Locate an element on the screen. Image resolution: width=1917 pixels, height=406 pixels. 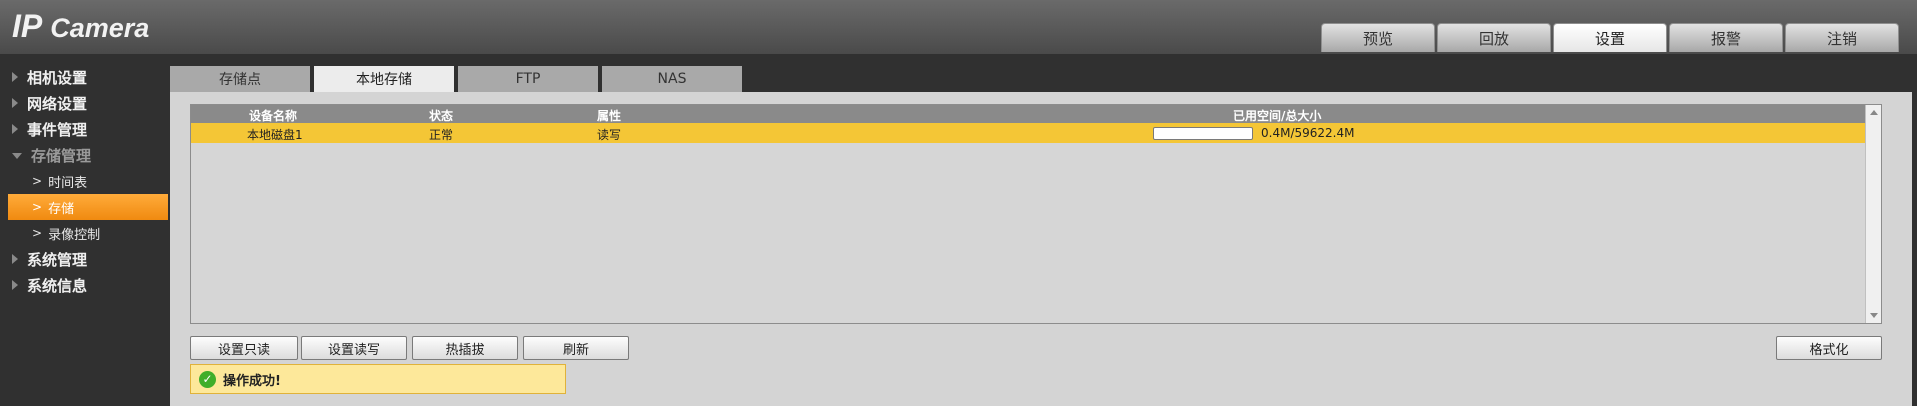
sidebar-item-network-settings: 网络设置 is located at coordinates (85, 103).